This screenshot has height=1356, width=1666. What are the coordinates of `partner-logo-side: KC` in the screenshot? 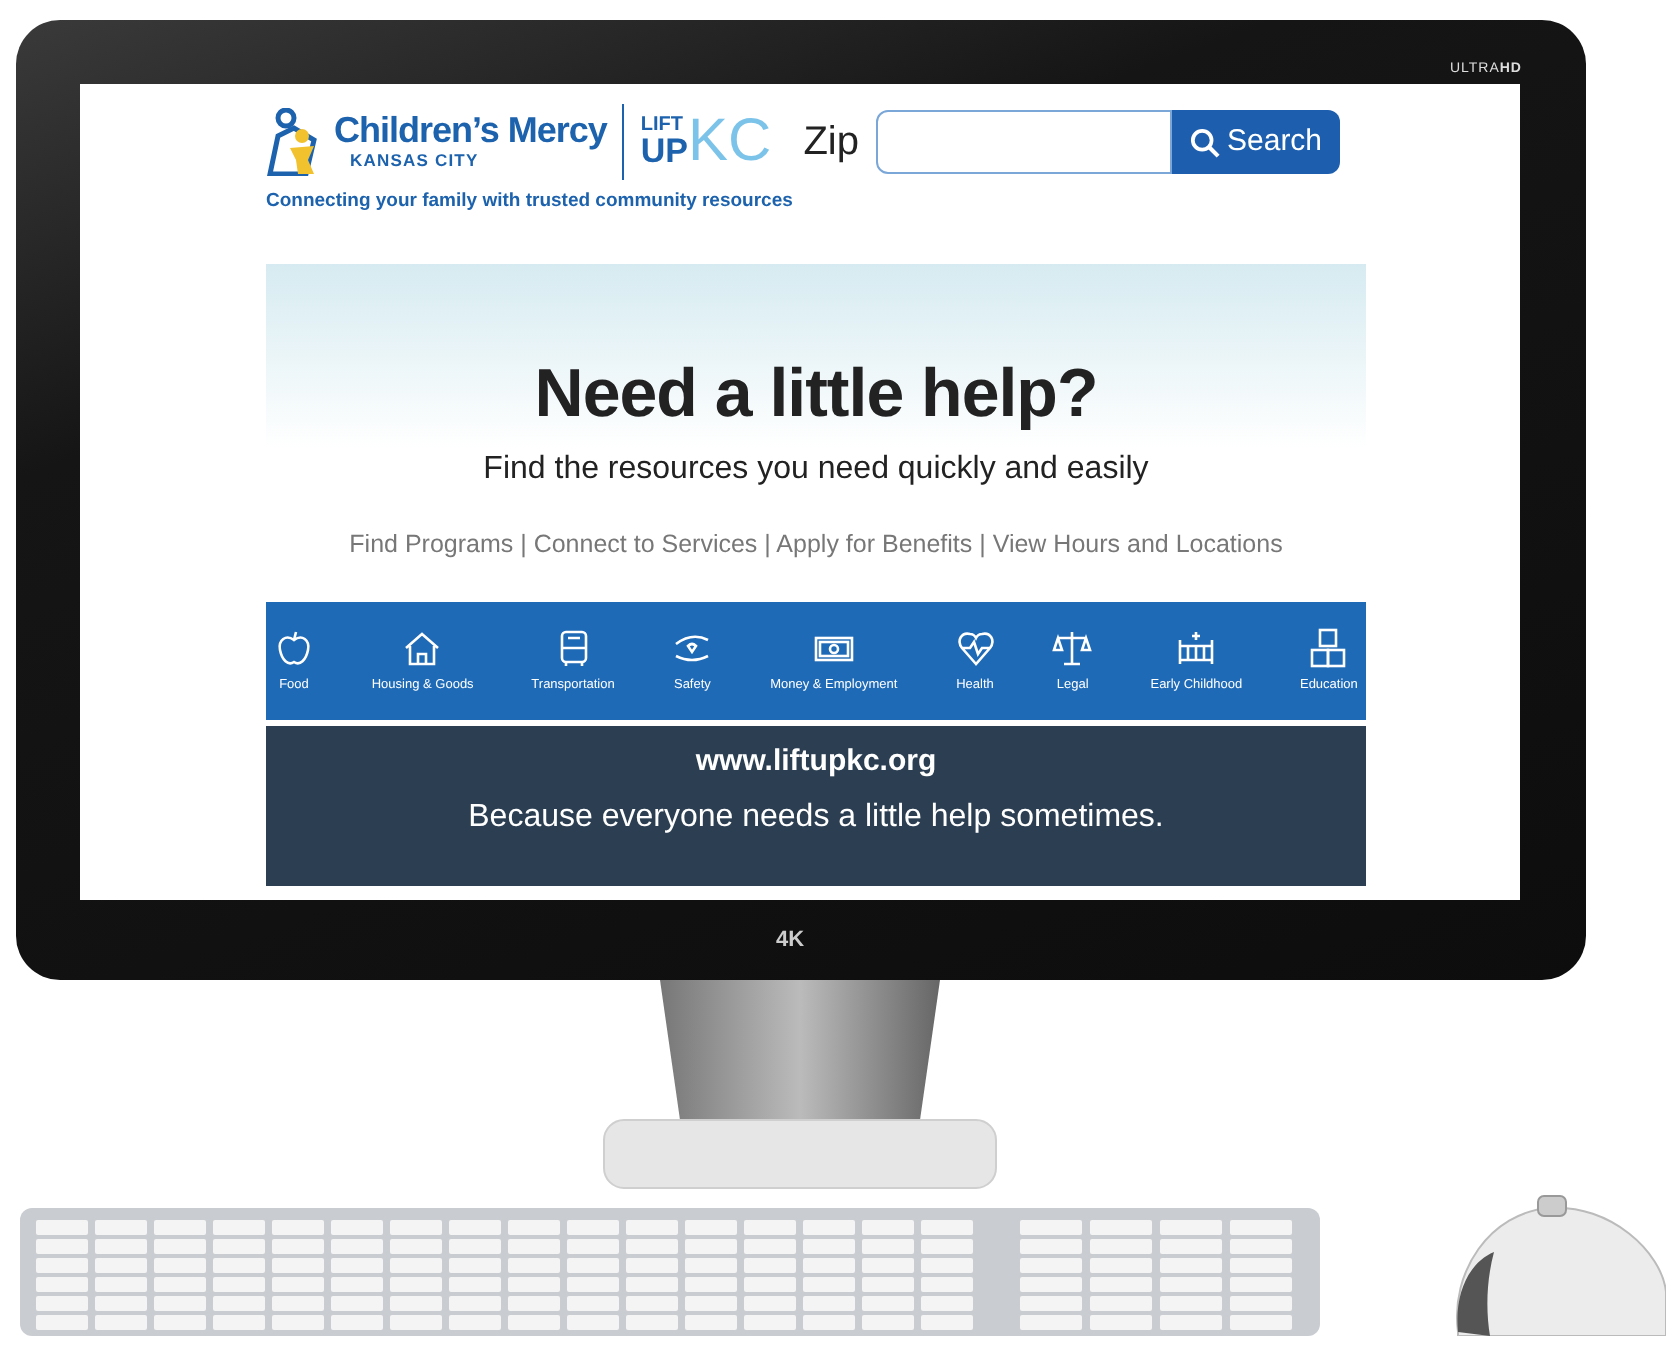 It's located at (730, 142).